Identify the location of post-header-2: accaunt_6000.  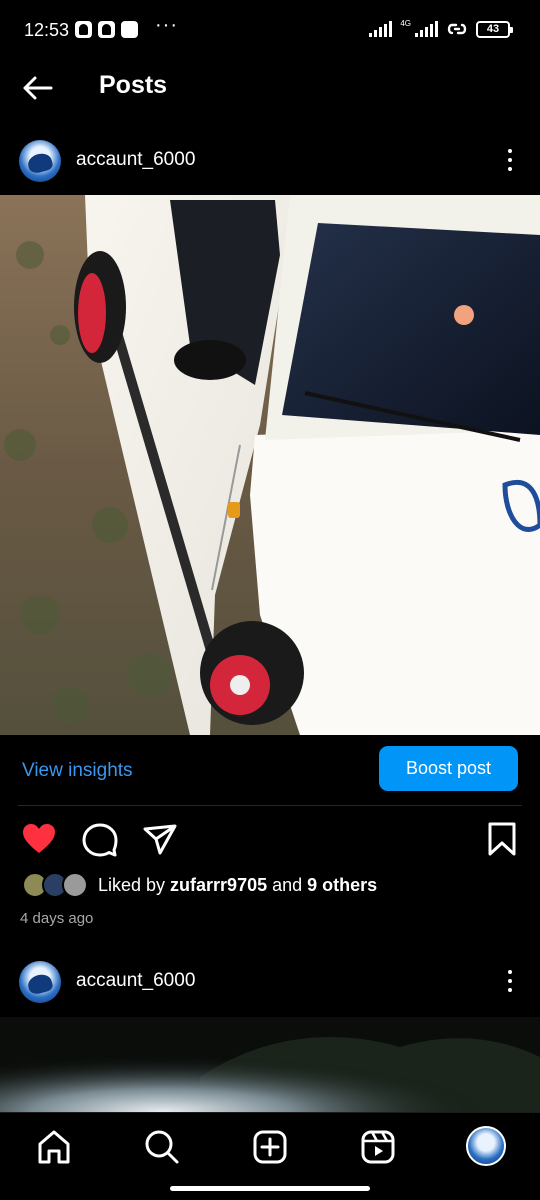
(270, 981).